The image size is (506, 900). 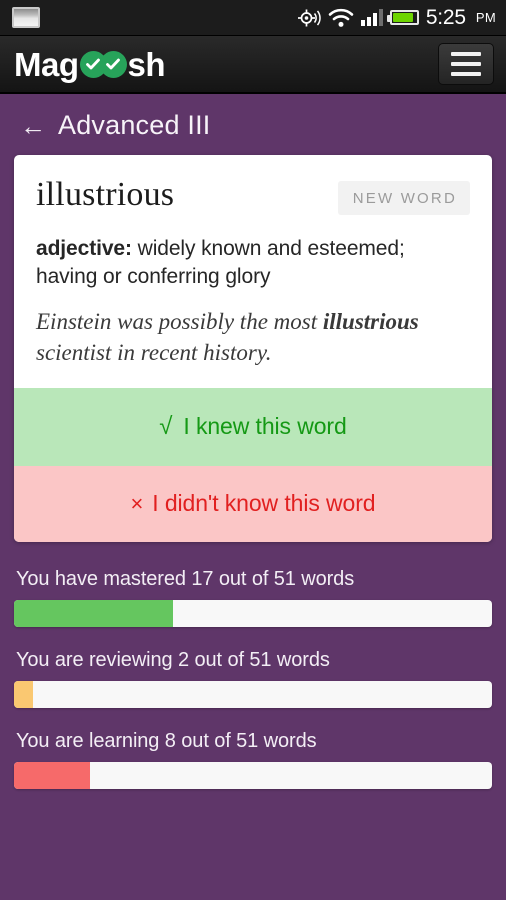 What do you see at coordinates (146, 64) in the screenshot?
I see `logo-text-last: sh` at bounding box center [146, 64].